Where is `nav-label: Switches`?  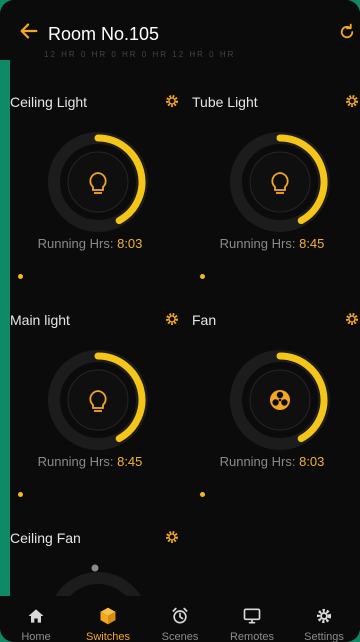 nav-label: Switches is located at coordinates (108, 636).